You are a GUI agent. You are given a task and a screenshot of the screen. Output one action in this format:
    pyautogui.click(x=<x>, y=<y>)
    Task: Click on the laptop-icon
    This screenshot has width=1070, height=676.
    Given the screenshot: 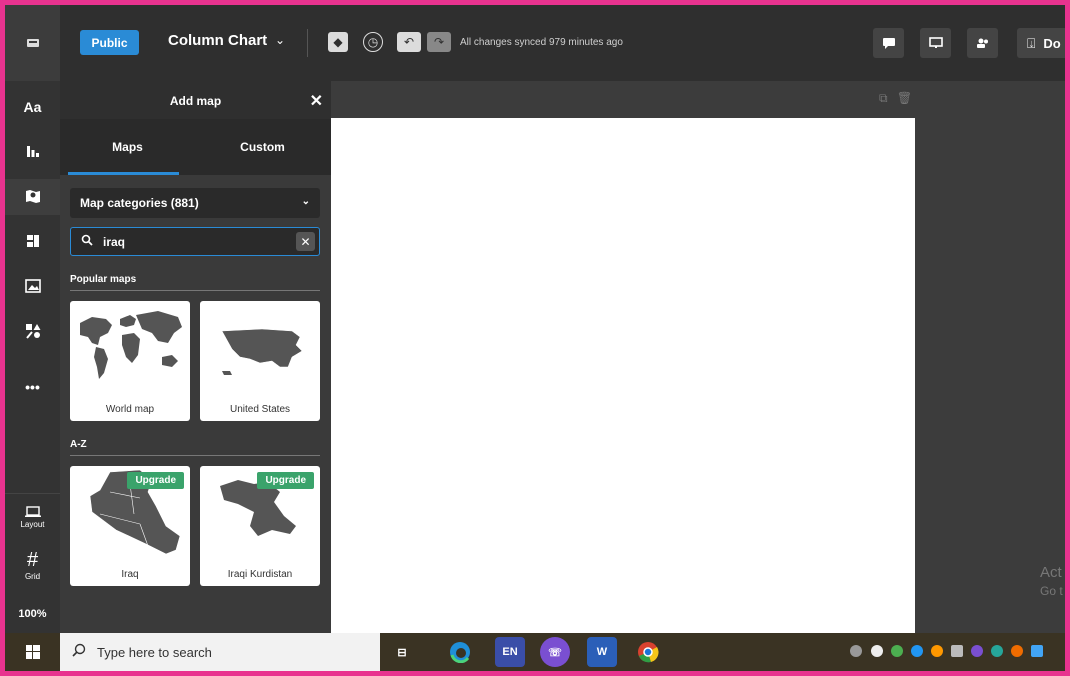 What is the action you would take?
    pyautogui.click(x=32, y=511)
    